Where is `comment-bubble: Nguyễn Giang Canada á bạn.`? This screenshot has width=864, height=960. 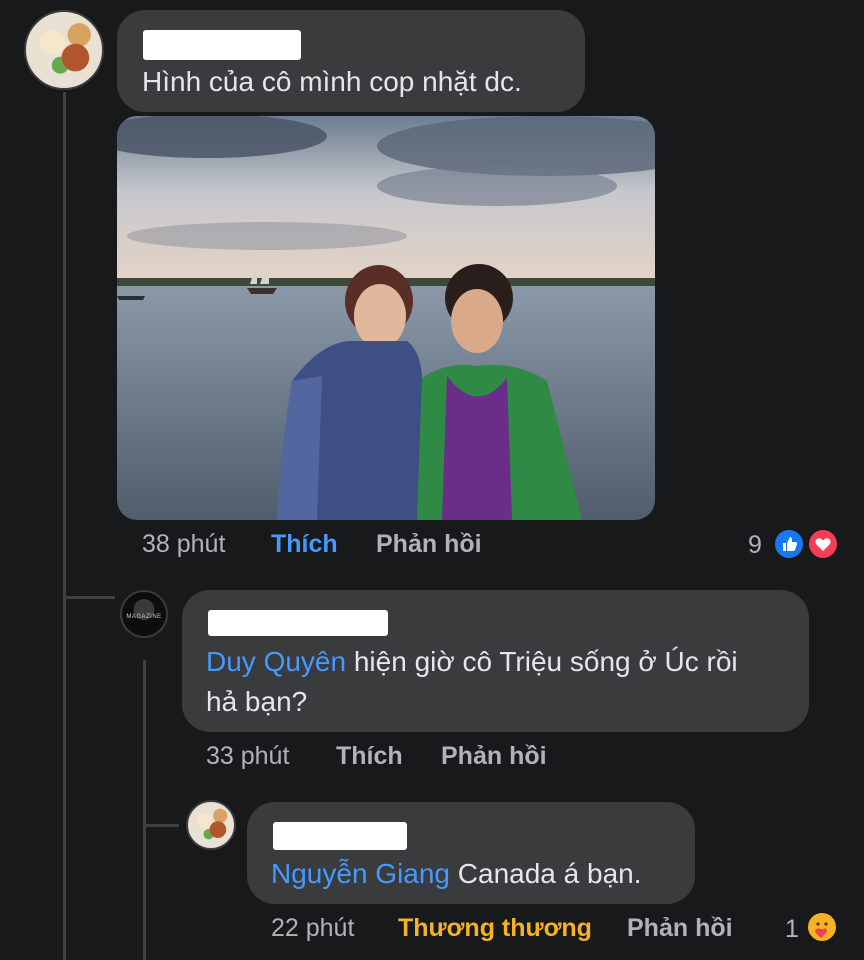
comment-bubble: Nguyễn Giang Canada á bạn. is located at coordinates (471, 853).